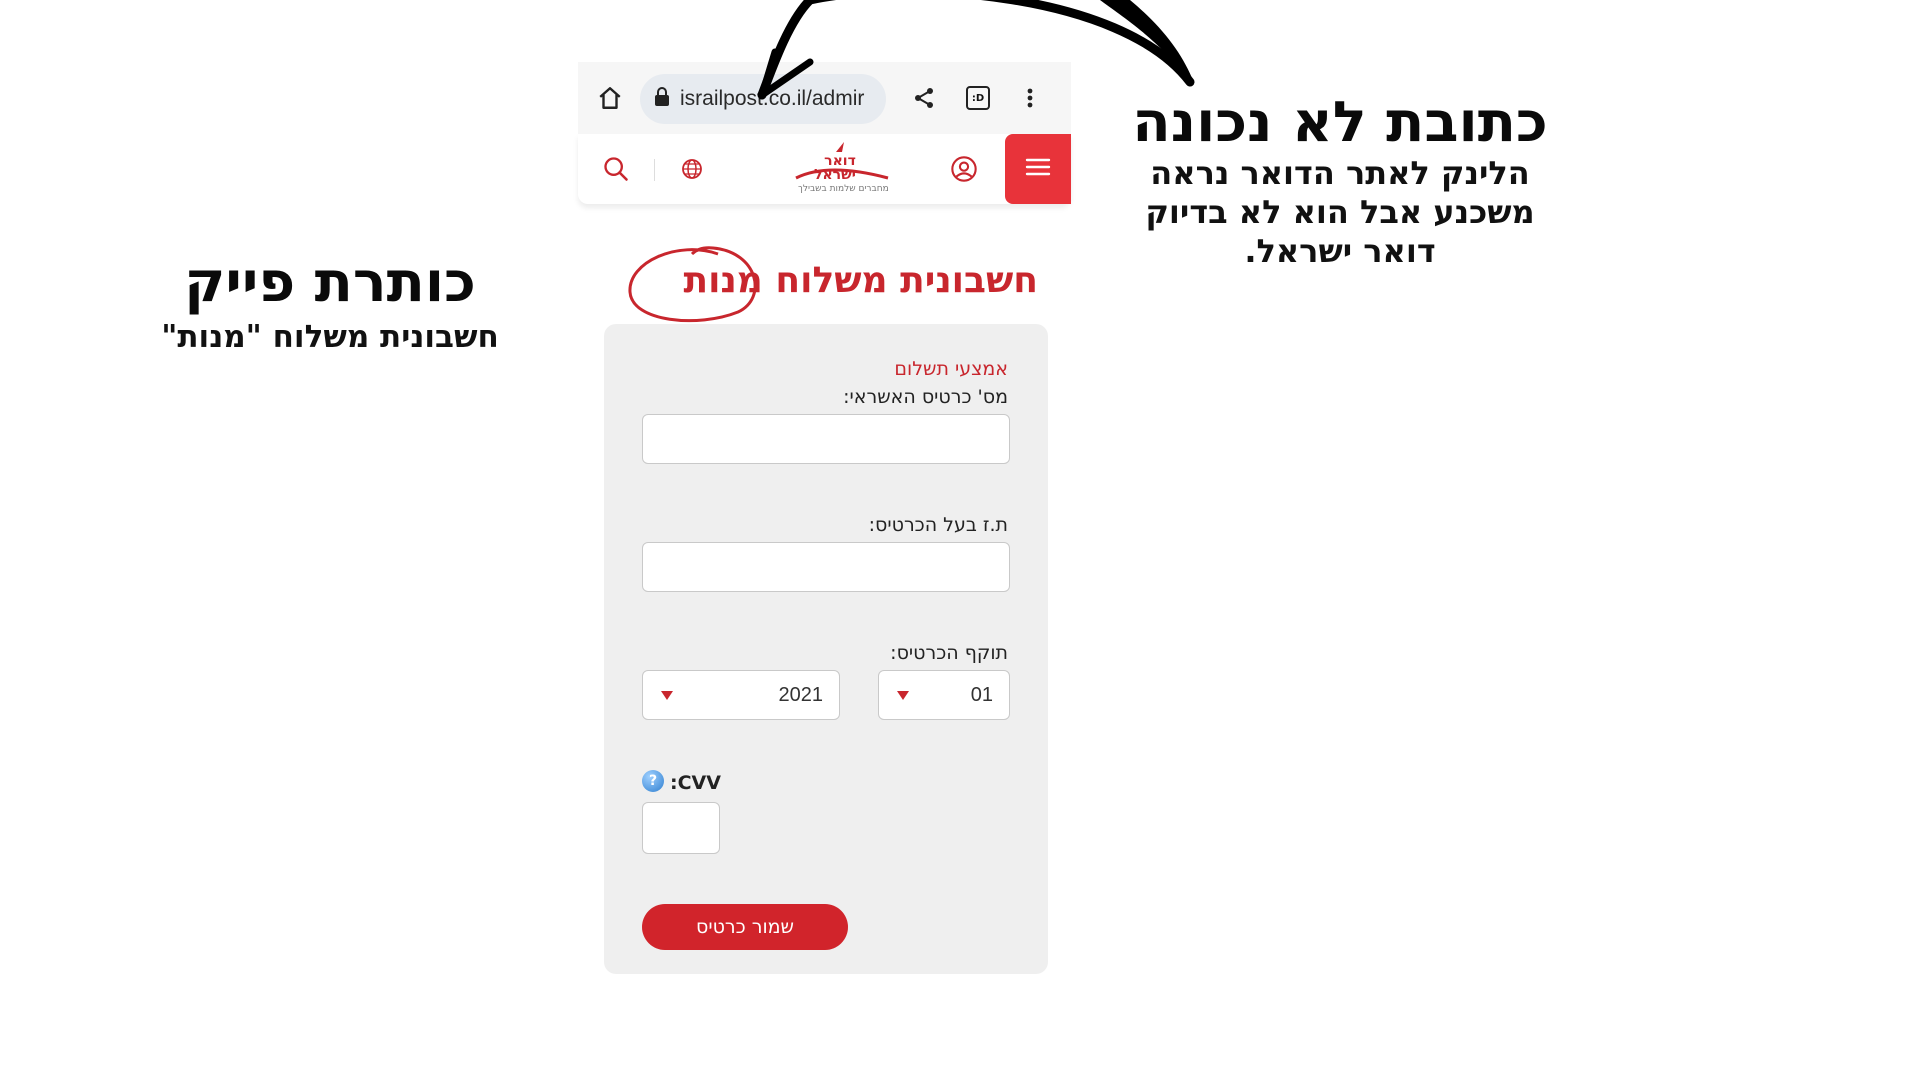  Describe the element at coordinates (610, 98) in the screenshot. I see `home-icon` at that location.